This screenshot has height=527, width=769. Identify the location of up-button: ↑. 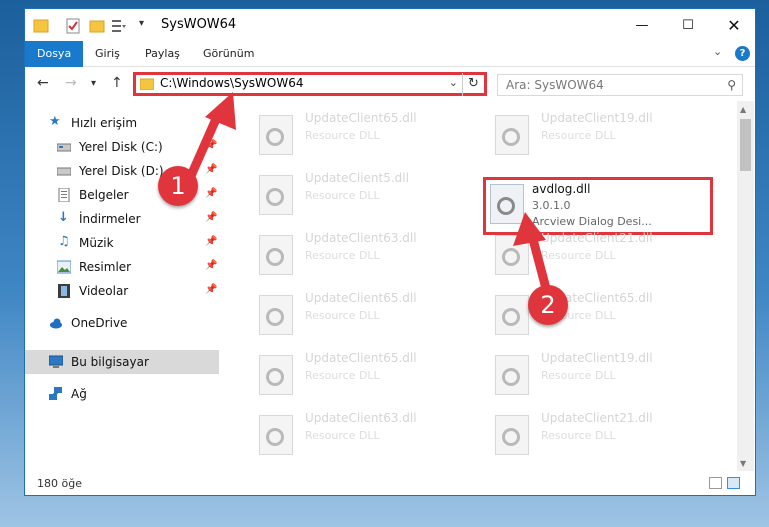
(117, 83).